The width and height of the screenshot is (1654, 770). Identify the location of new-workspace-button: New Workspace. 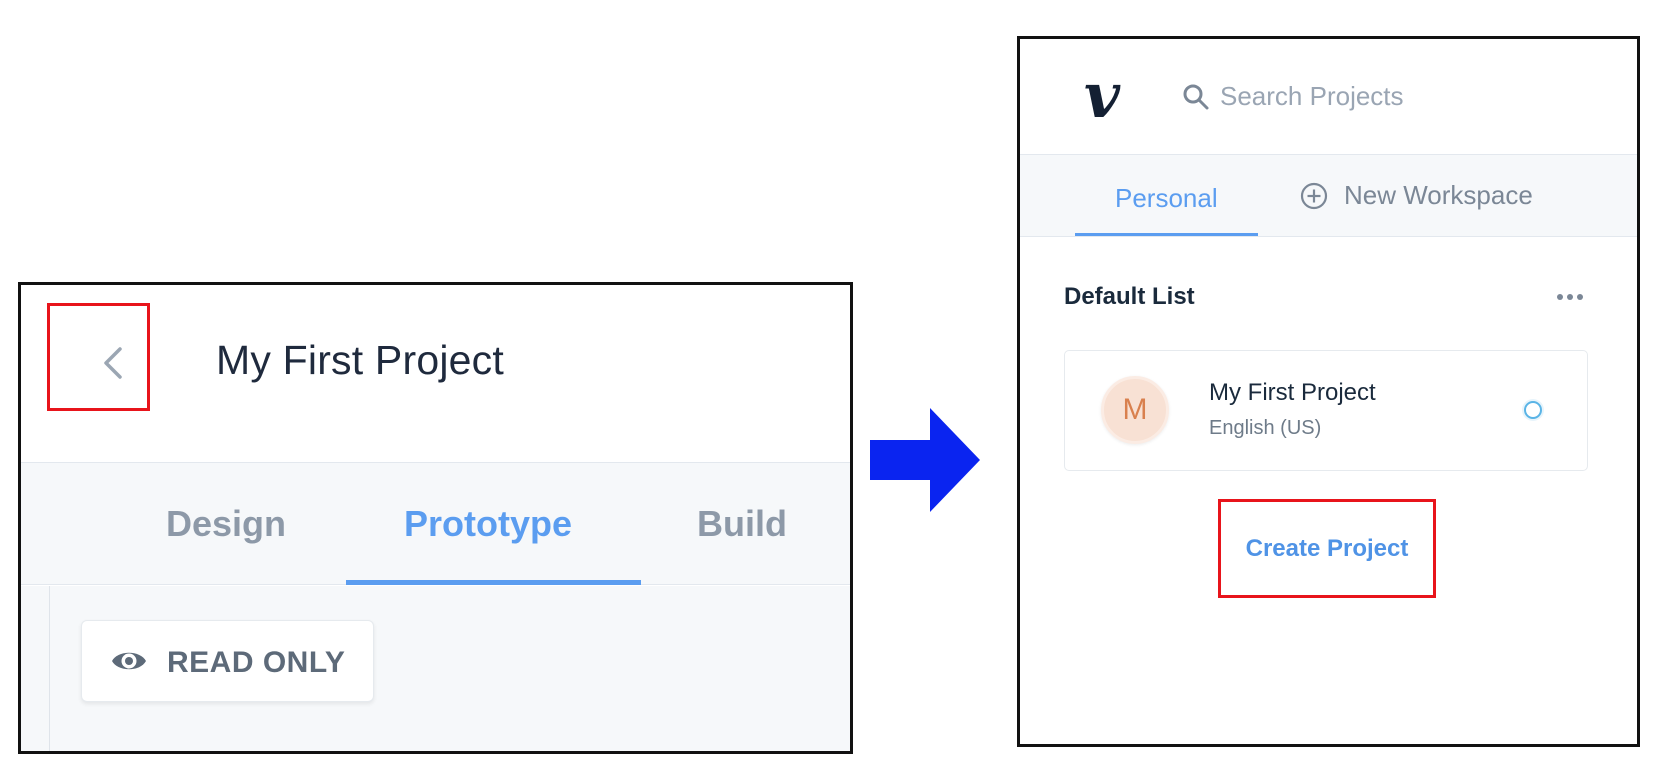
(1416, 195).